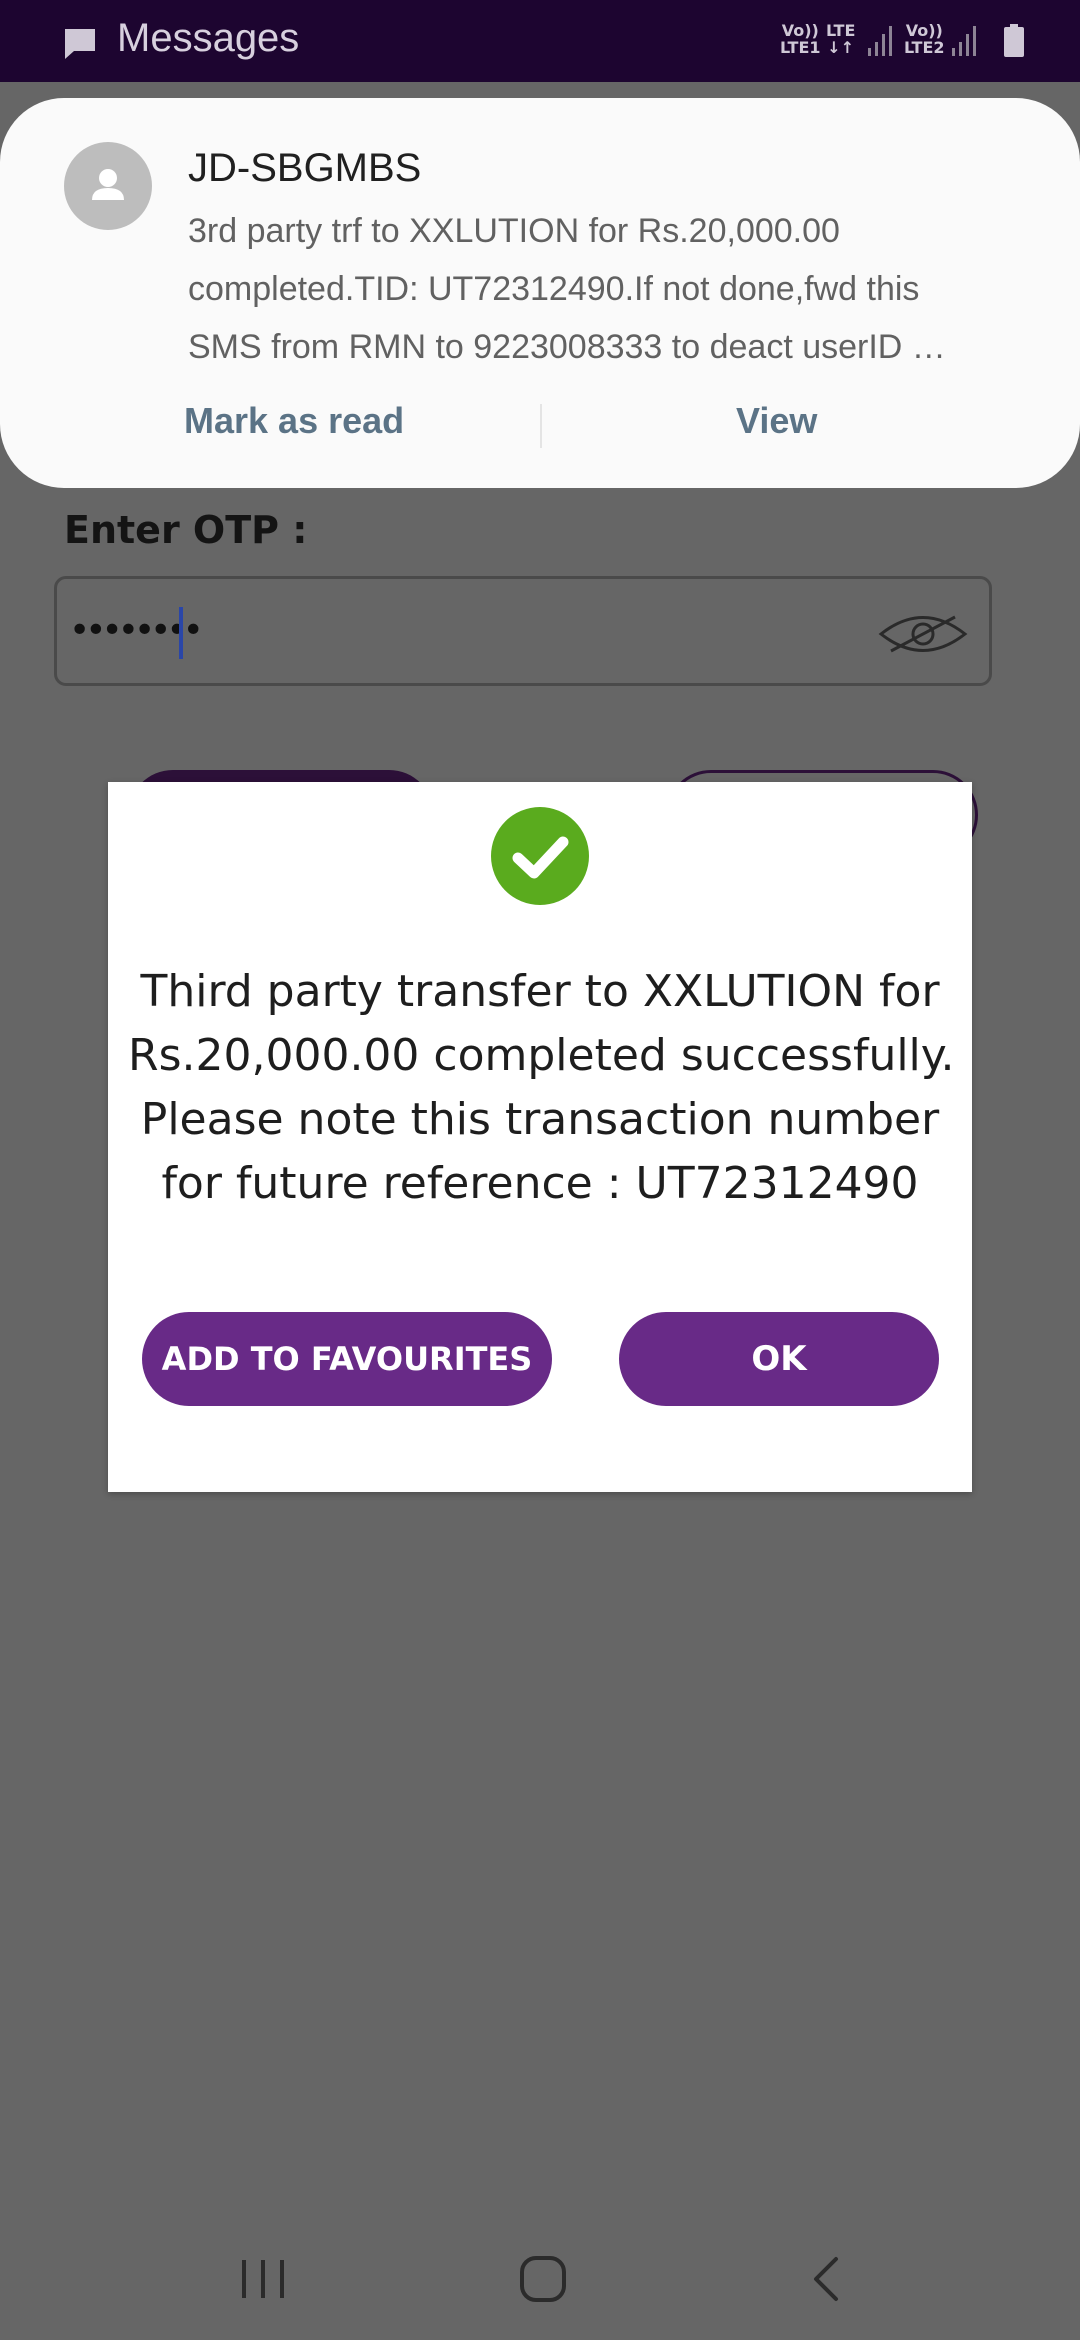 The height and width of the screenshot is (2340, 1080). I want to click on recent-apps-icon, so click(263, 2279).